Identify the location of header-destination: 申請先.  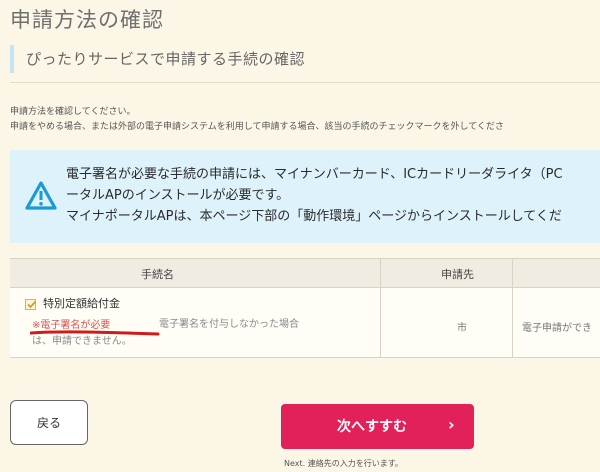
(457, 274).